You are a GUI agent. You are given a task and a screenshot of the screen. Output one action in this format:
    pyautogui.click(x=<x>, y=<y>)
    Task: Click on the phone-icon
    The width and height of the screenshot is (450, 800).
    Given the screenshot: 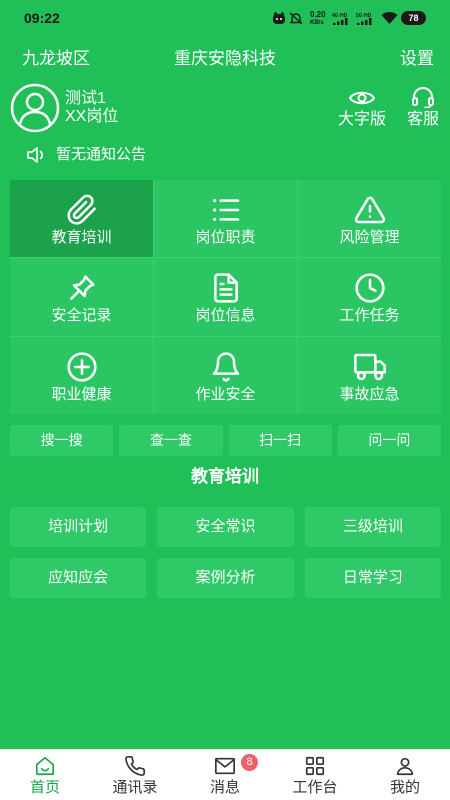 What is the action you would take?
    pyautogui.click(x=135, y=766)
    